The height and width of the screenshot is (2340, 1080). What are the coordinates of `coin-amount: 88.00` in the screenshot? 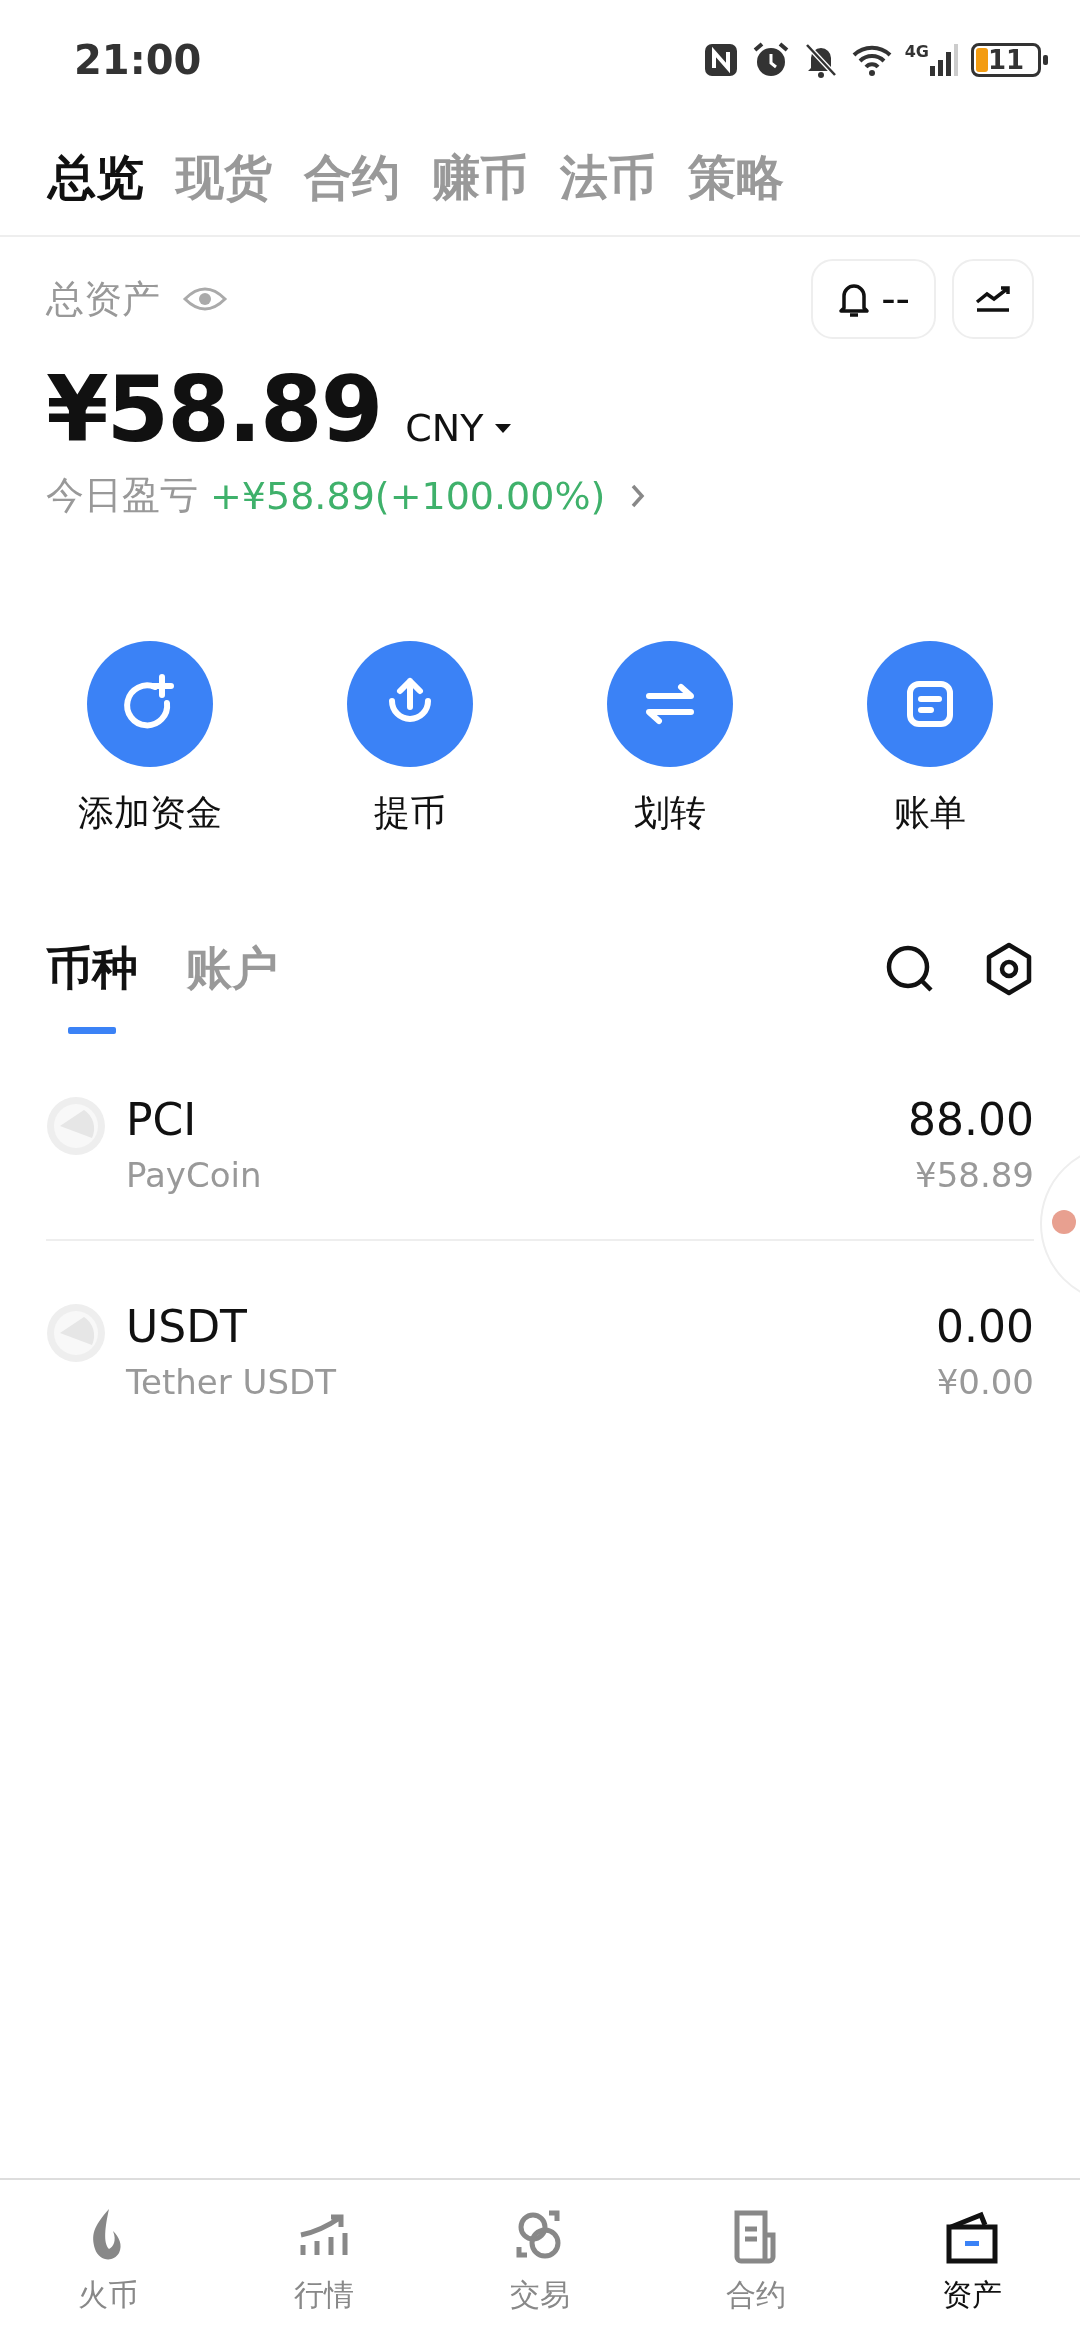 It's located at (971, 1119).